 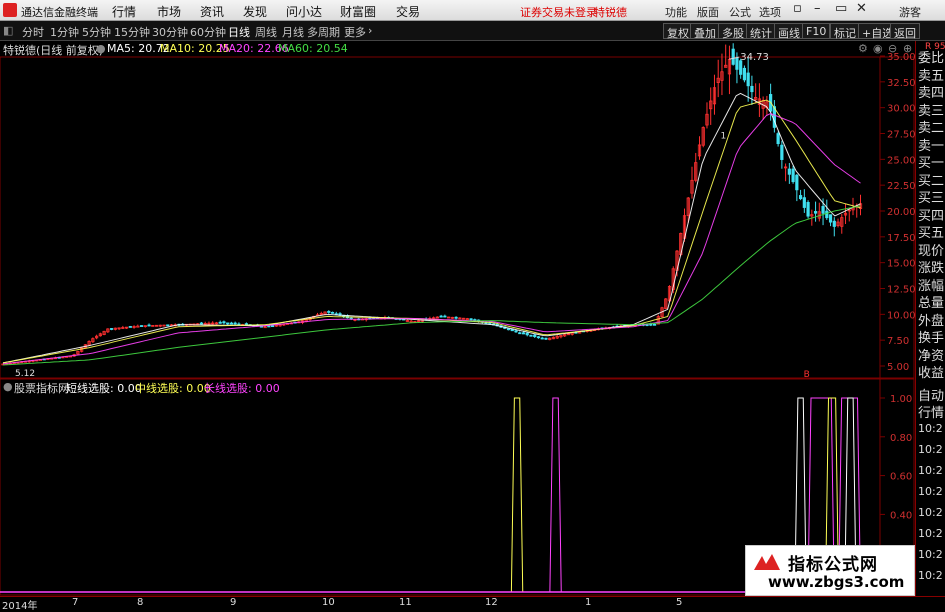 What do you see at coordinates (405, 602) in the screenshot?
I see `date-label: 11` at bounding box center [405, 602].